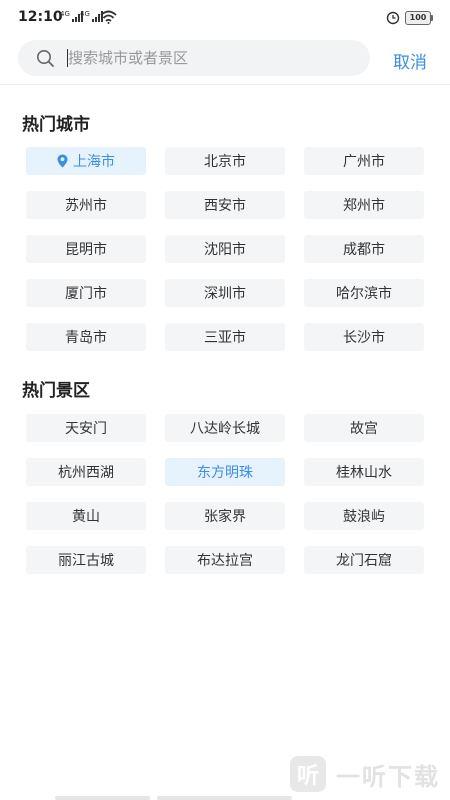 The width and height of the screenshot is (450, 800). I want to click on city-chip: 昆明市, so click(86, 249).